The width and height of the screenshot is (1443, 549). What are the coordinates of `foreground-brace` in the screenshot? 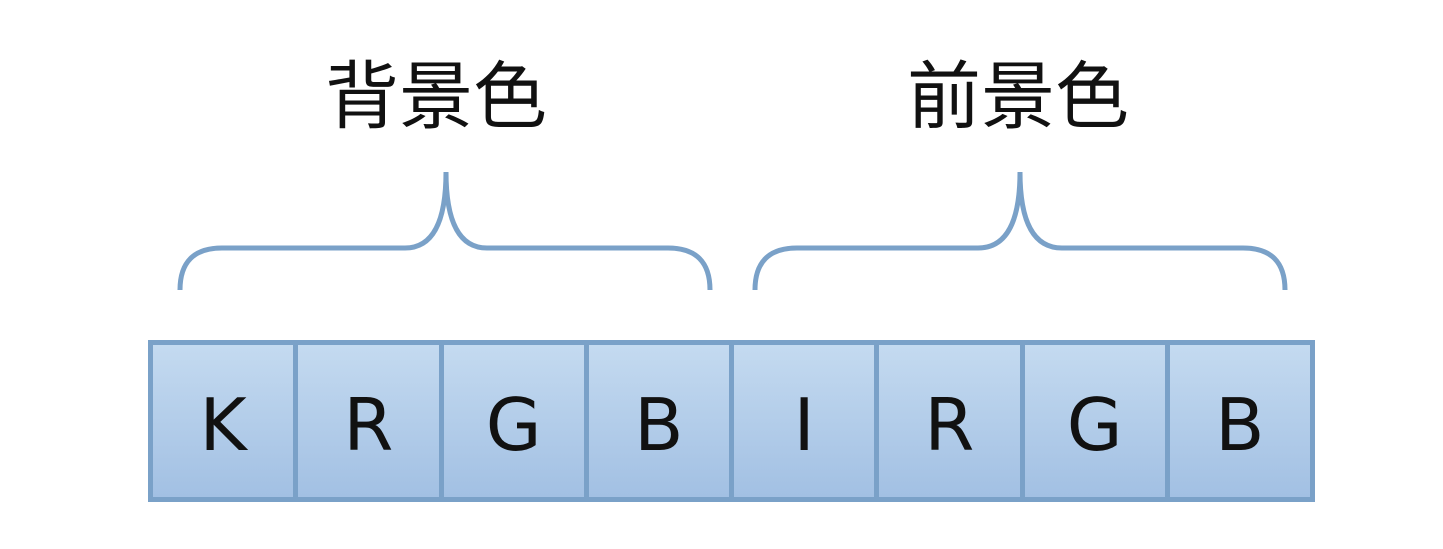 It's located at (1020, 231).